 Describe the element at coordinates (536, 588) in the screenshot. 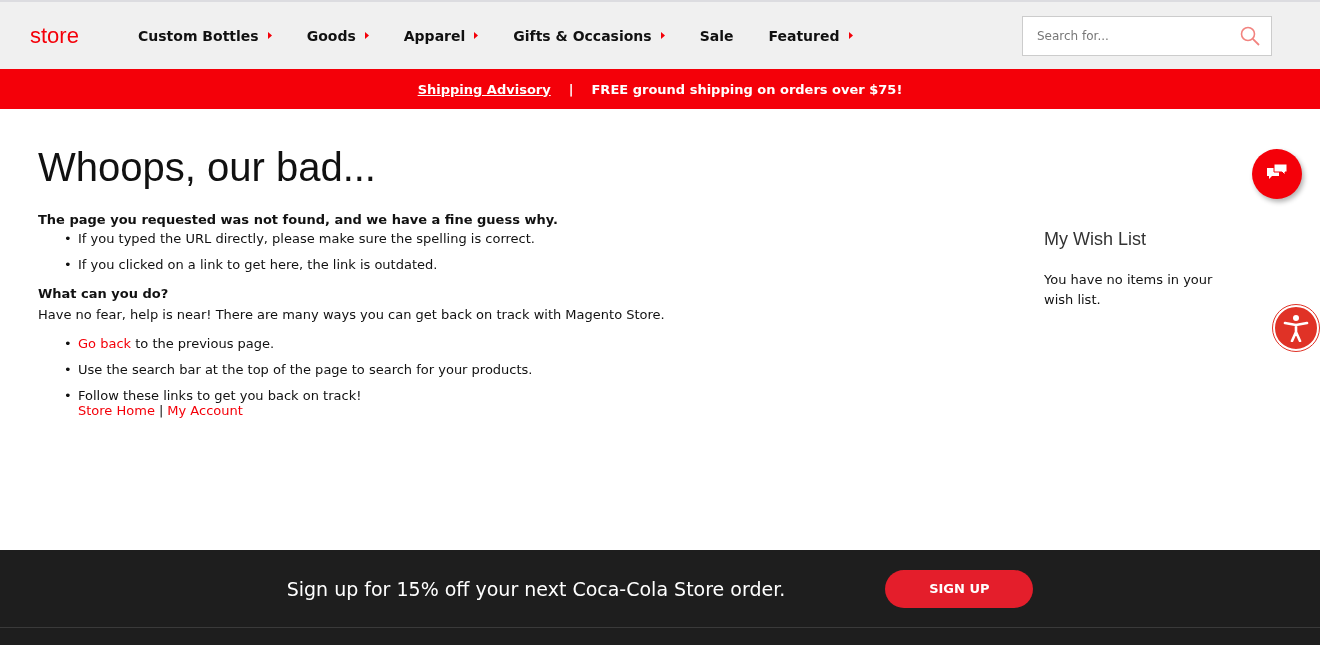

I see `signup-message: Sign up for 15% off your next Coca-Cola Store order.` at that location.